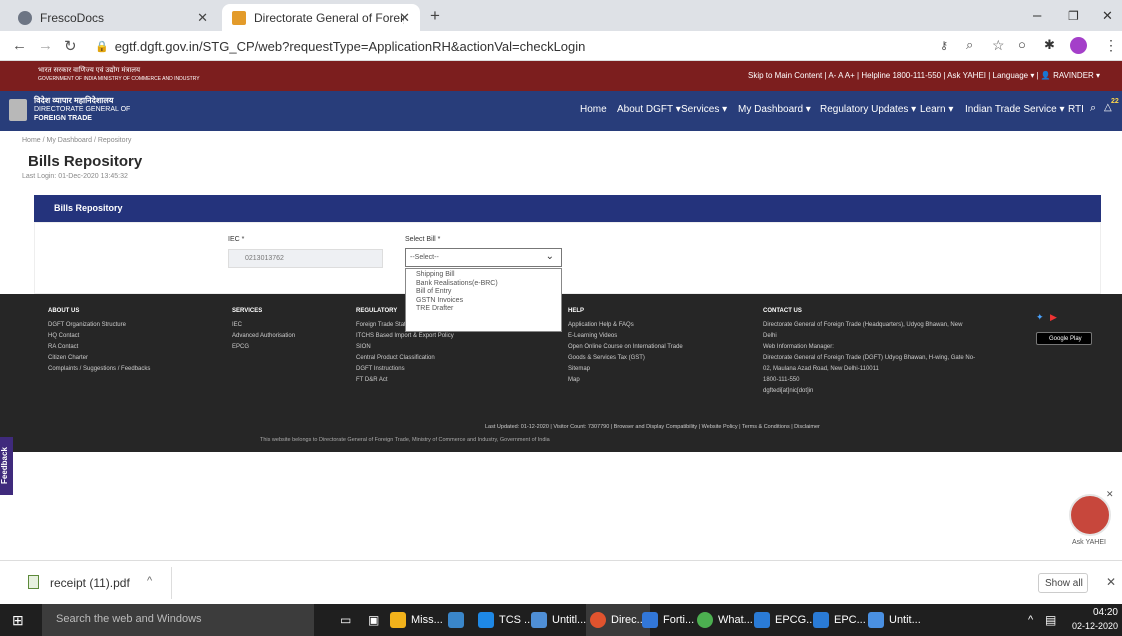 This screenshot has width=1122, height=636. I want to click on dropdown-option: TRE Drafter, so click(483, 309).